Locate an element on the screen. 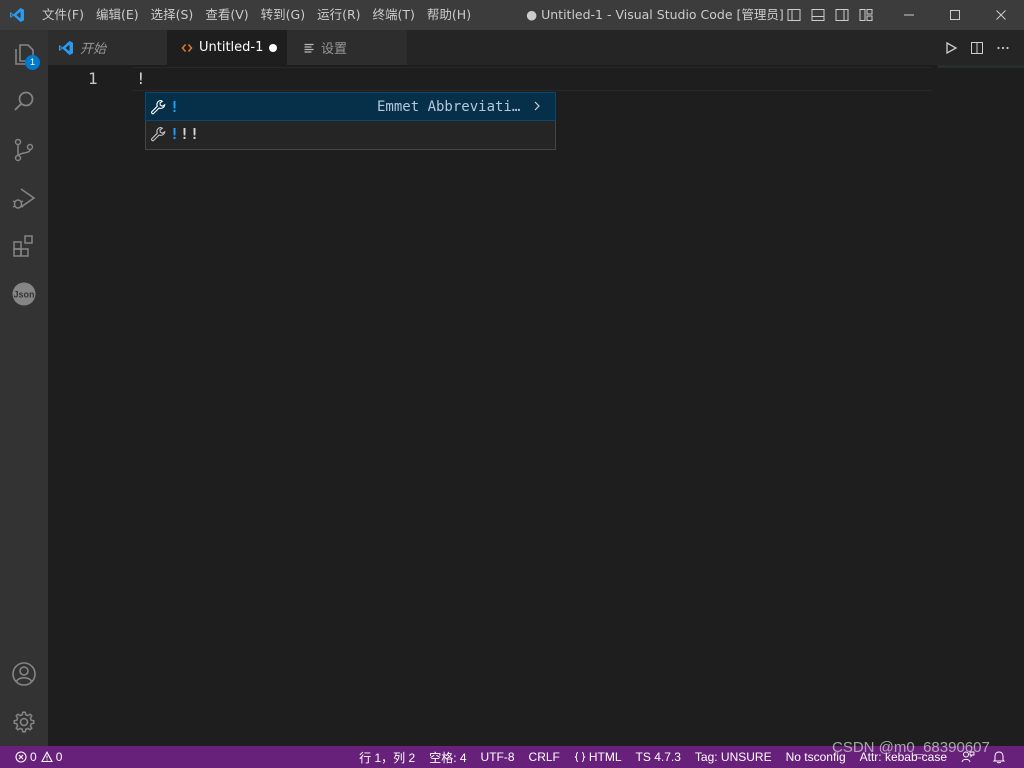  line-number: 1 is located at coordinates (93, 78).